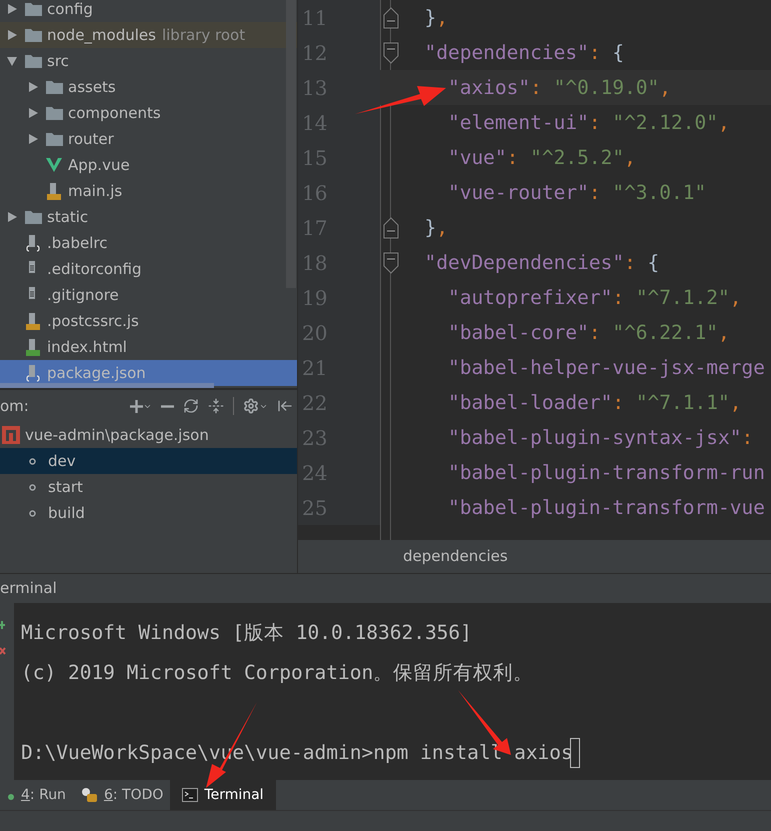 This screenshot has height=831, width=771. What do you see at coordinates (148, 243) in the screenshot?
I see `tree-item: .babelrc` at bounding box center [148, 243].